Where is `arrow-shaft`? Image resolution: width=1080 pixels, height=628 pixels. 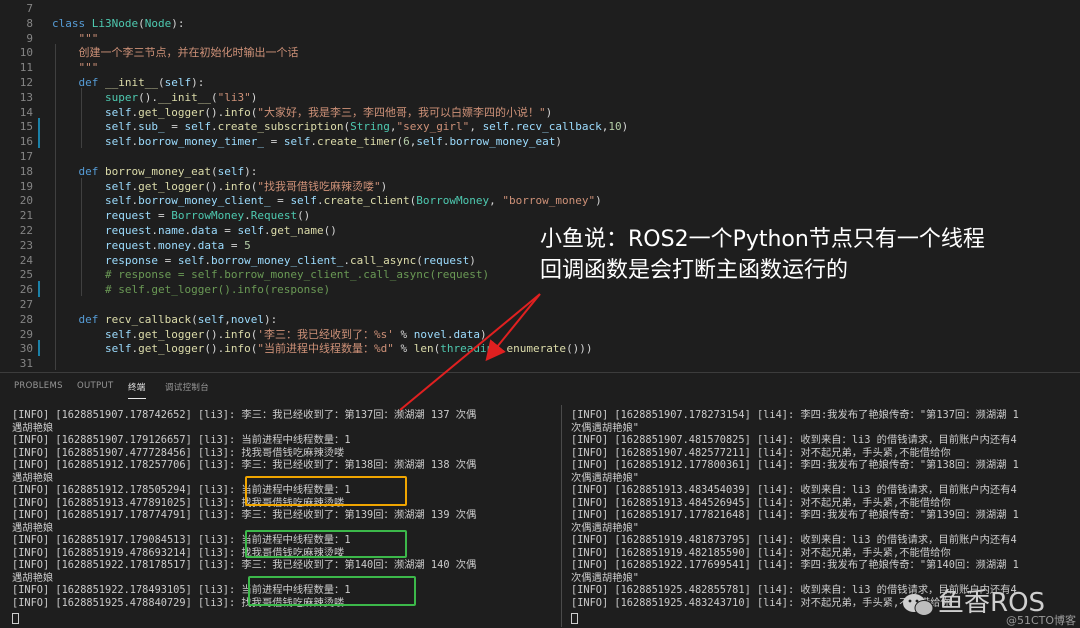
arrow-shaft is located at coordinates (470, 352).